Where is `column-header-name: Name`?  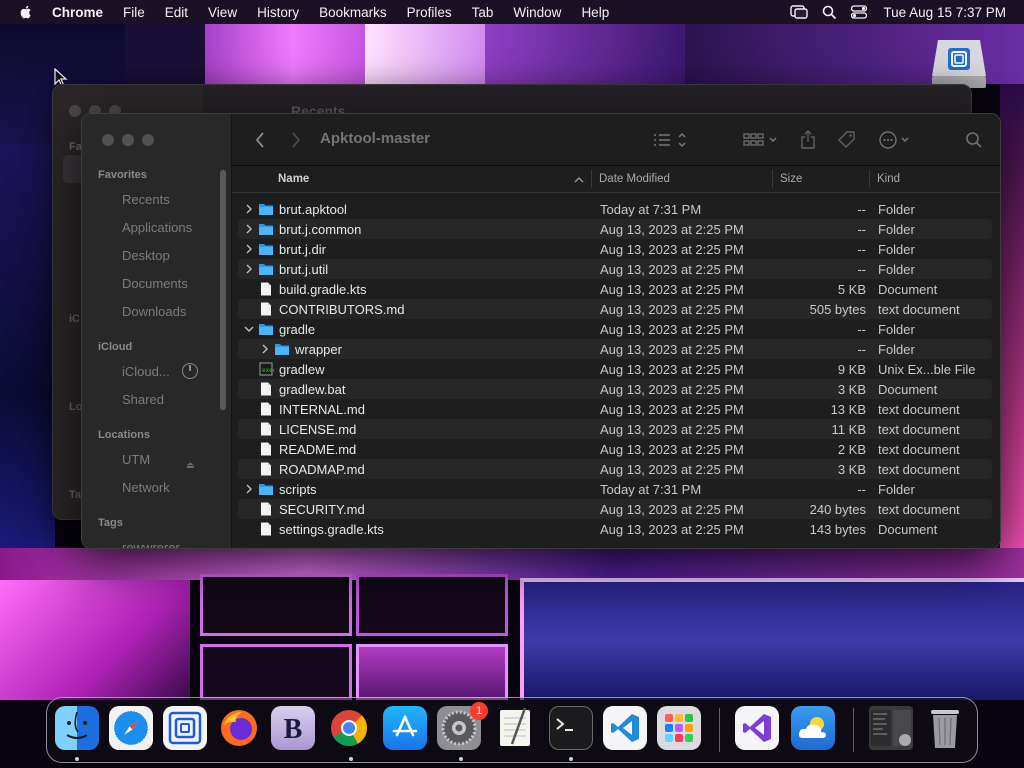 column-header-name: Name is located at coordinates (293, 179).